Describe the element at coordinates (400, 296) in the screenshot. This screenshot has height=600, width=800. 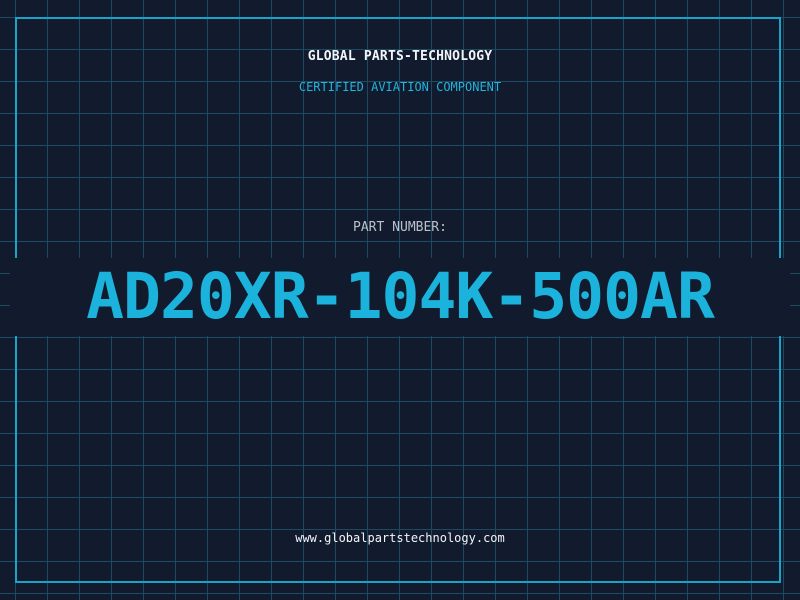
I see `part-number-value: AD20XR-104K-500AR` at that location.